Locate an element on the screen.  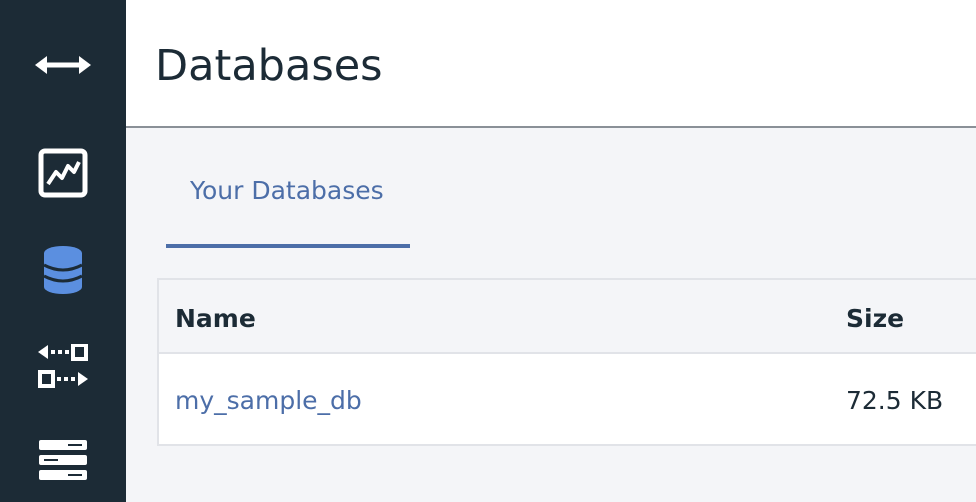
column-header-name: Name is located at coordinates (215, 318).